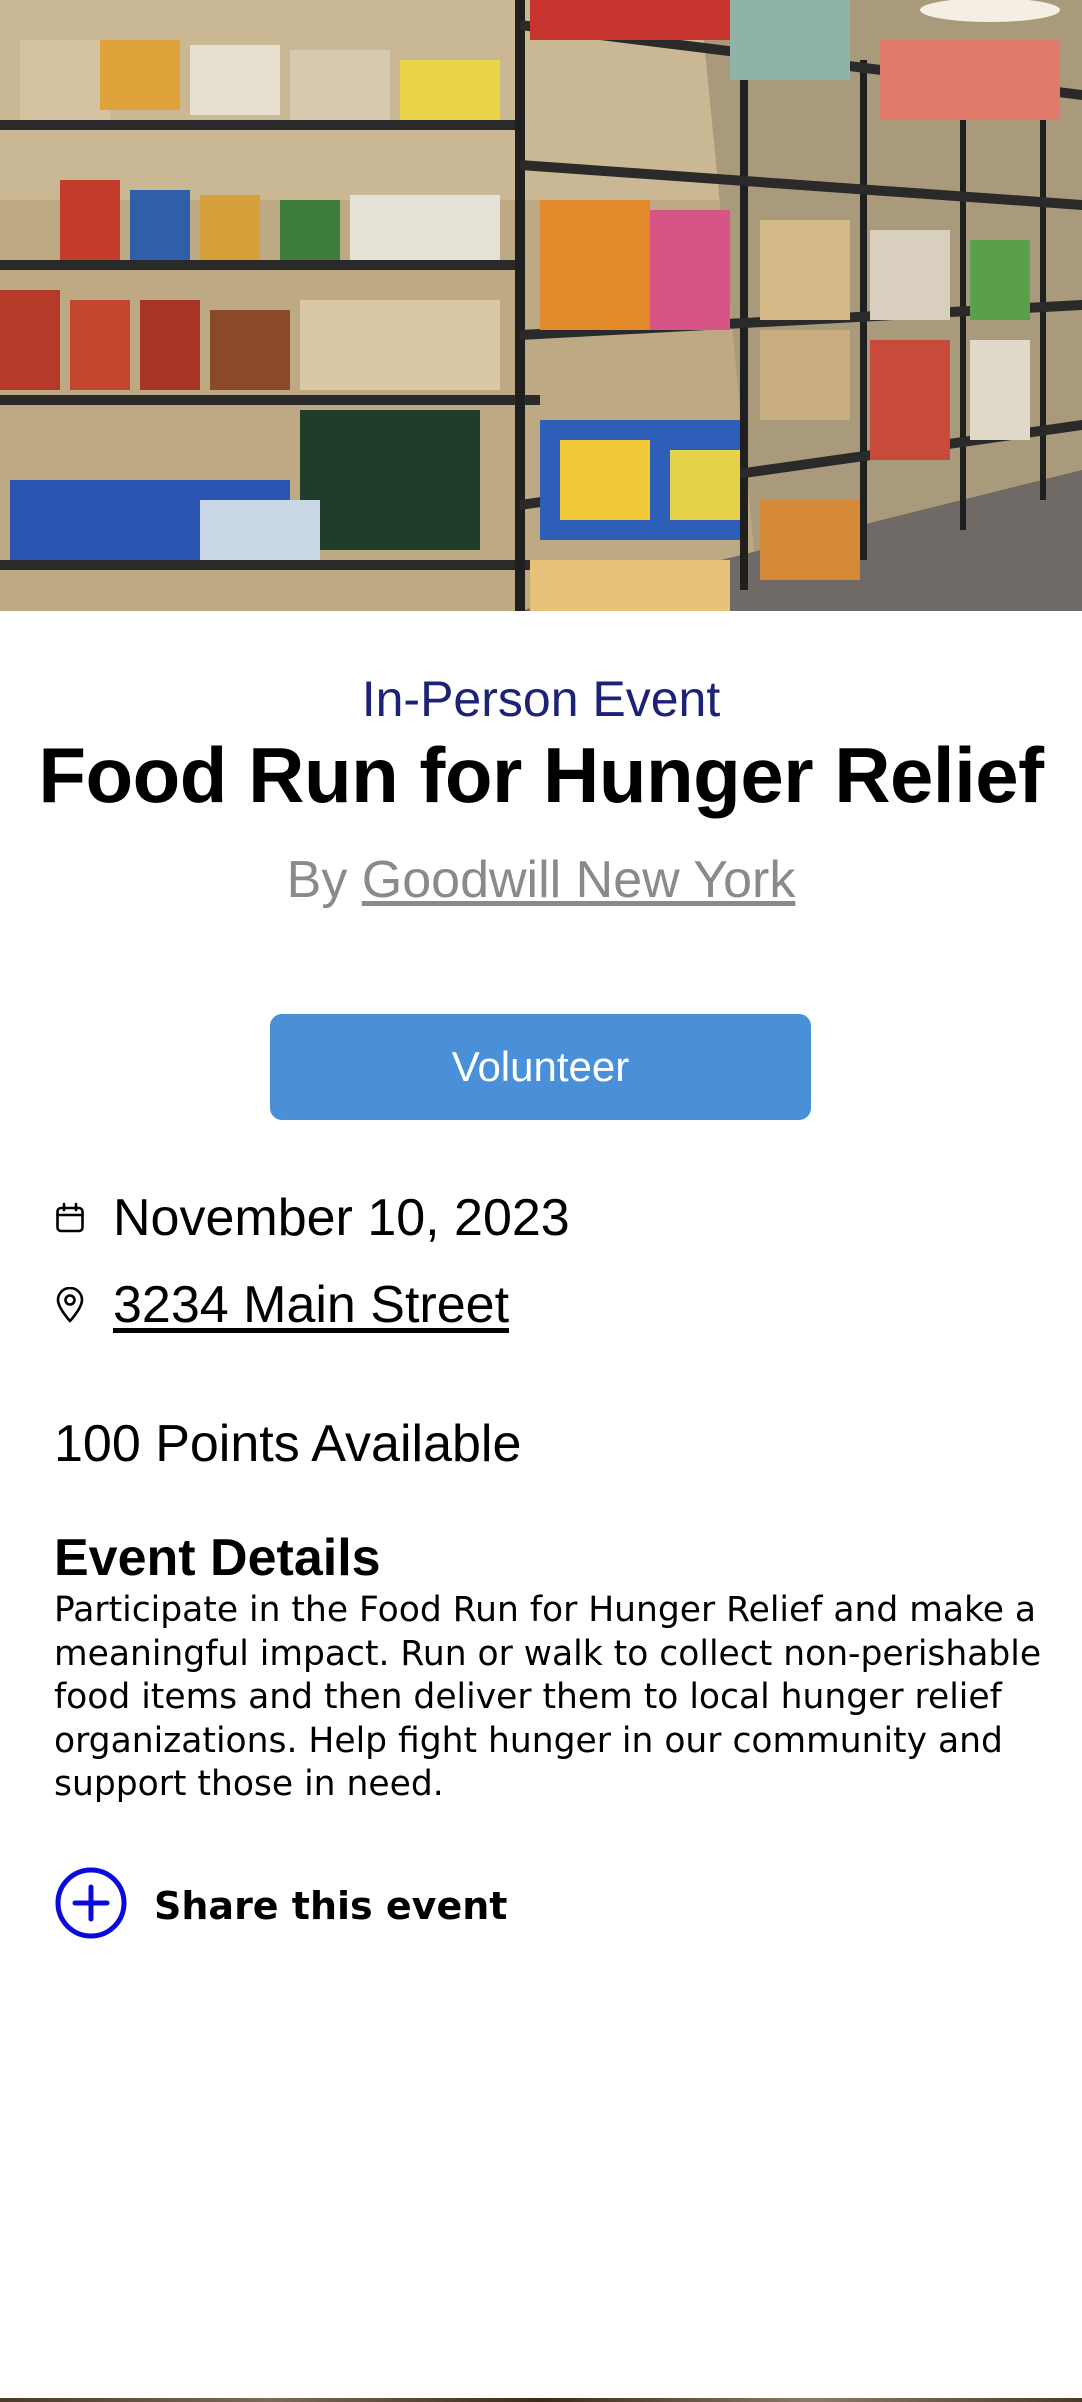 This screenshot has width=1082, height=2402. Describe the element at coordinates (70, 1218) in the screenshot. I see `calendar-icon` at that location.